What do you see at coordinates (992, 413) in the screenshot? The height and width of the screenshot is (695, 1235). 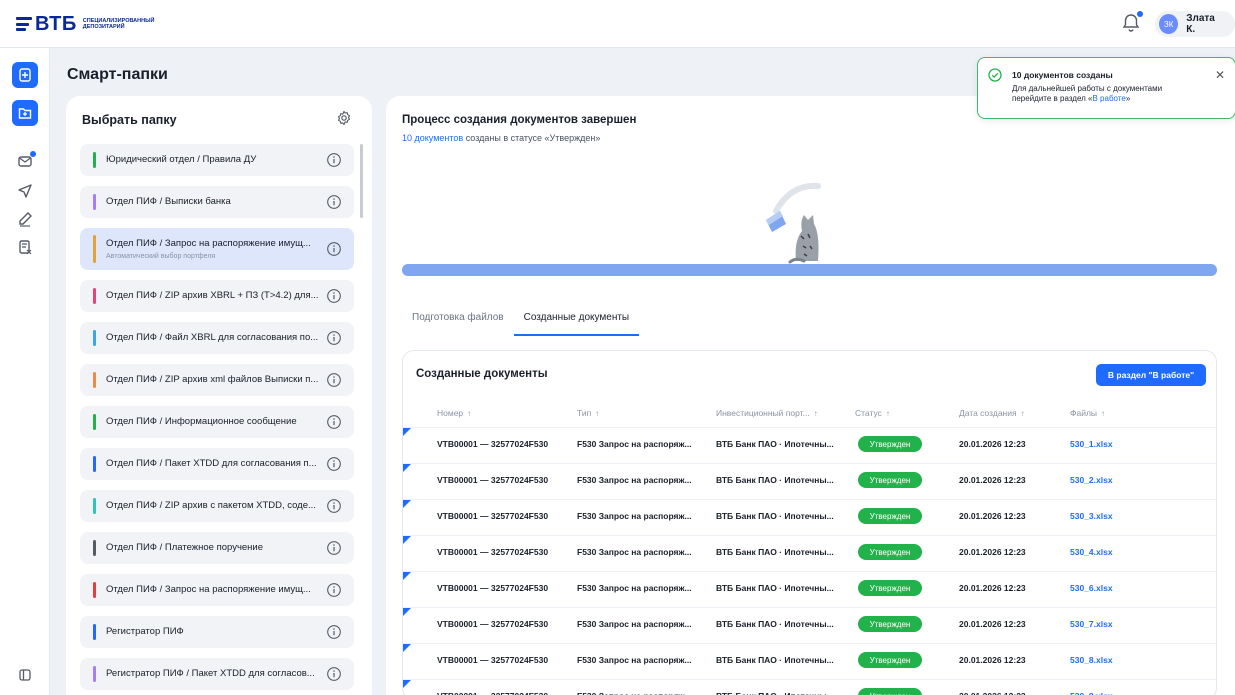 I see `column-date-header: Дата создания ↑` at bounding box center [992, 413].